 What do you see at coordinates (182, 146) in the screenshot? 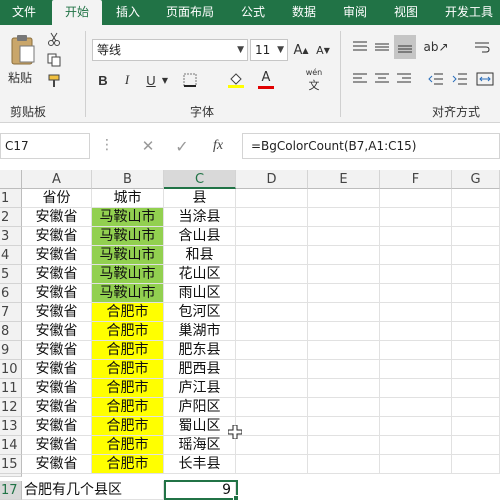
I see `enter-button: ✓` at bounding box center [182, 146].